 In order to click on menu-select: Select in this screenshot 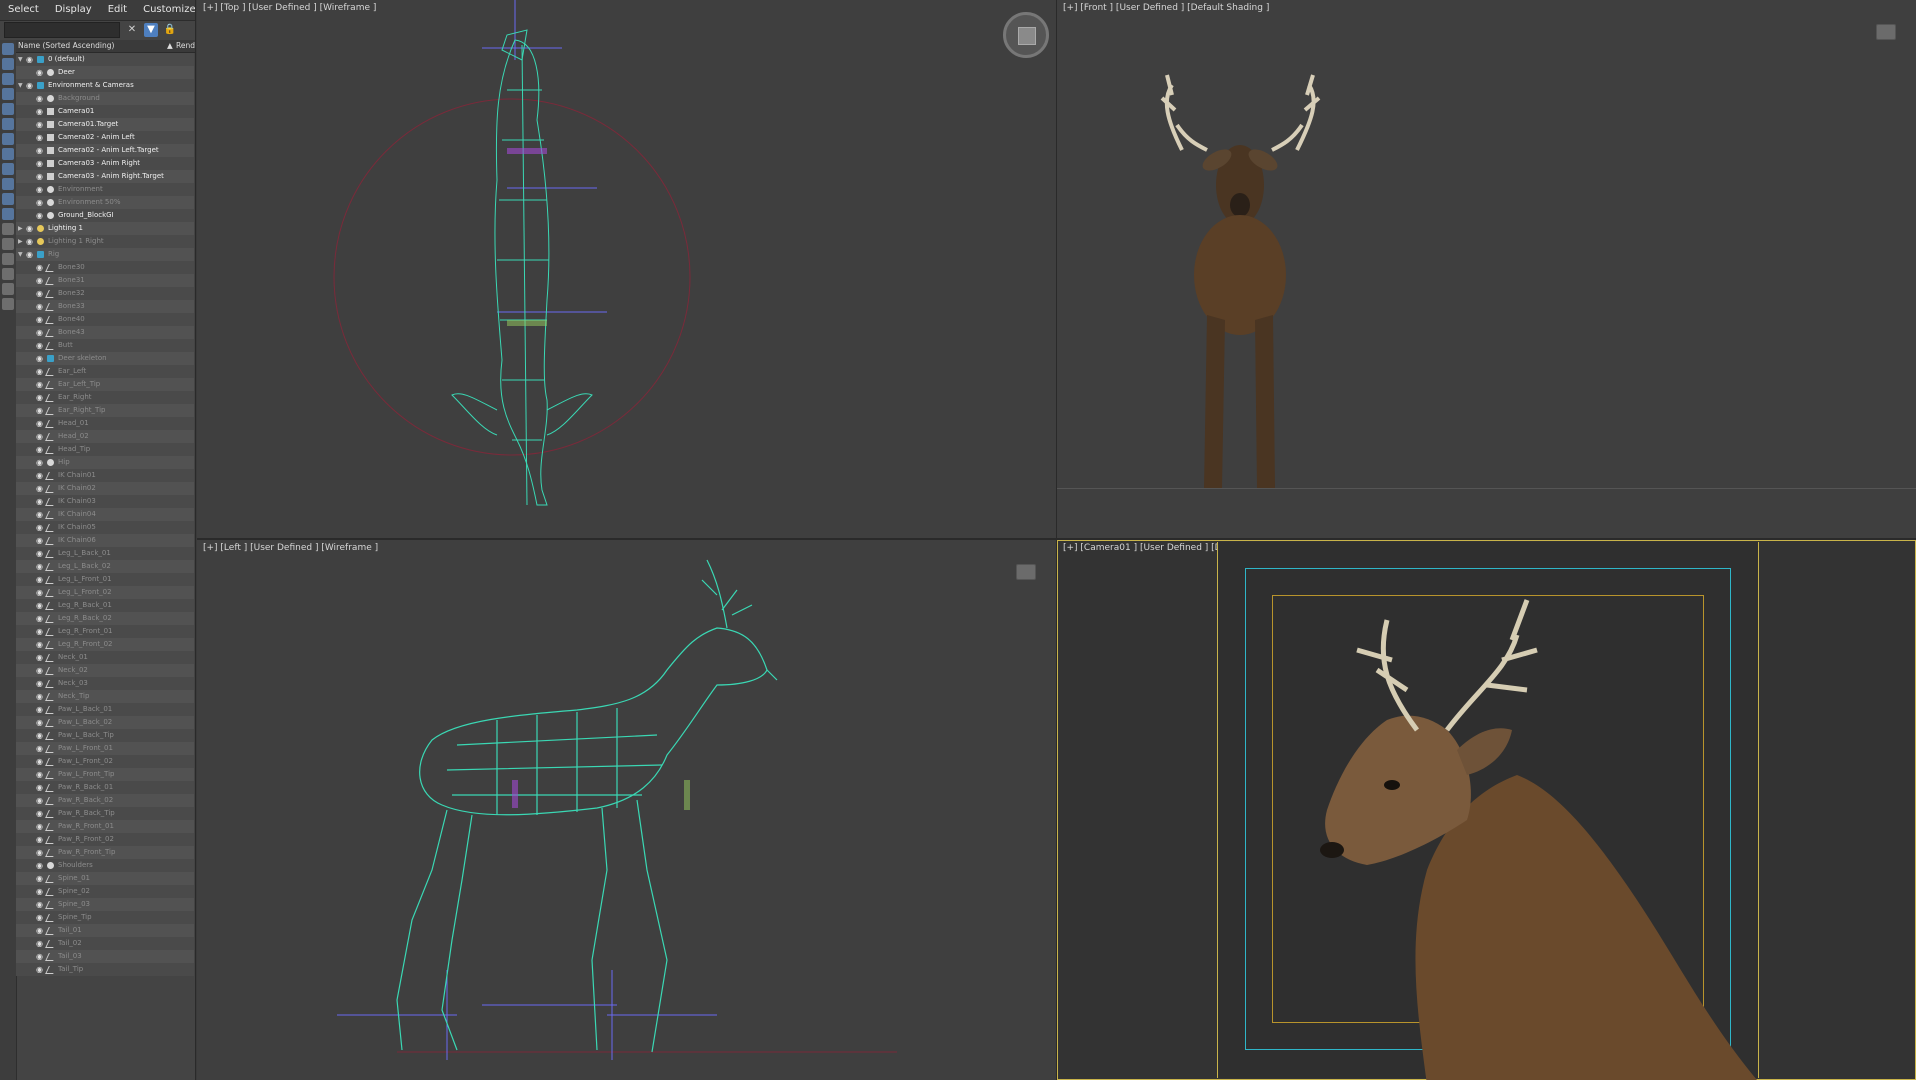, I will do `click(23, 10)`.